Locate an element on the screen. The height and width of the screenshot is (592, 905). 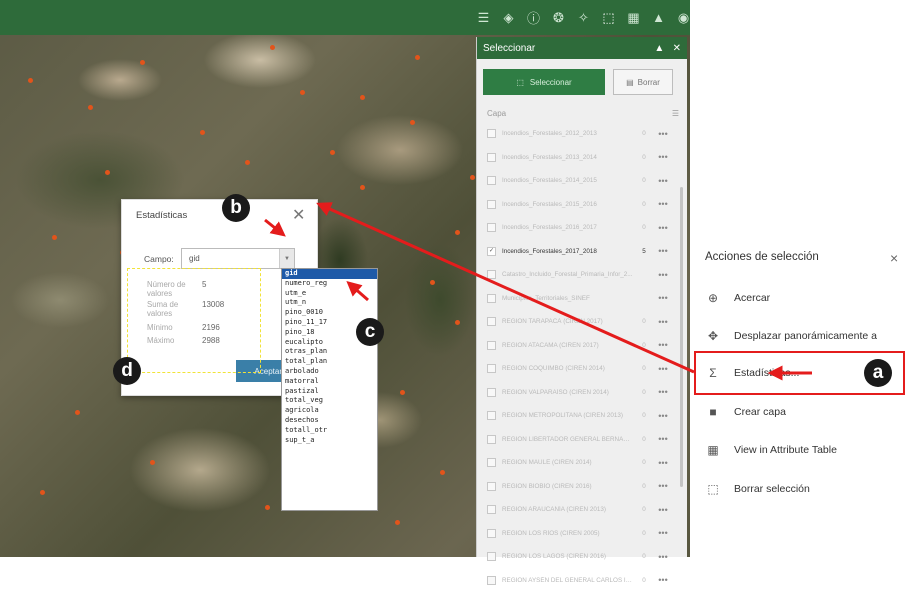
callout-b: b is located at coordinates (236, 208).